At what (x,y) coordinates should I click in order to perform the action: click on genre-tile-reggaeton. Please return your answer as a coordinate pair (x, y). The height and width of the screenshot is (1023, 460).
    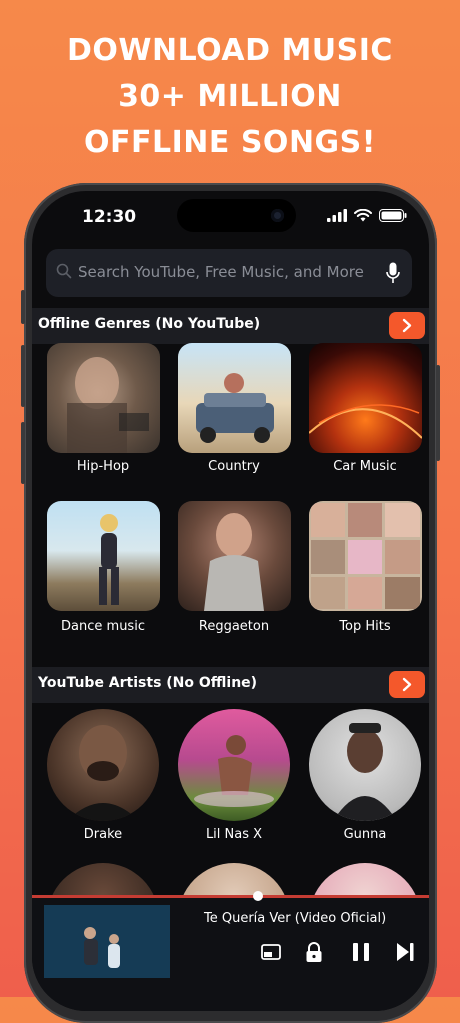
    Looking at the image, I should click on (234, 556).